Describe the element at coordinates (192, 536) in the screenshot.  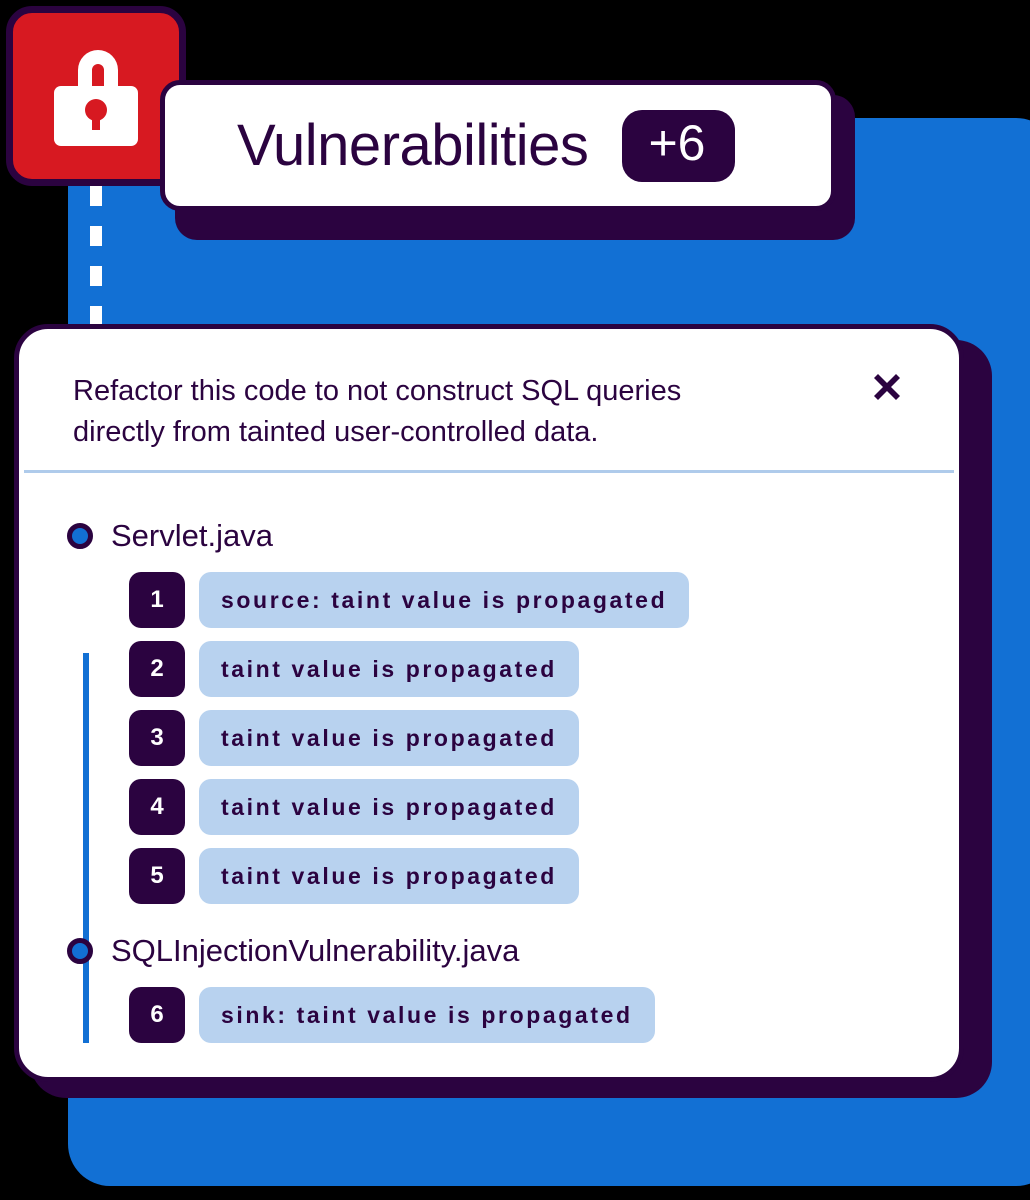
I see `file-name: Servlet.java` at that location.